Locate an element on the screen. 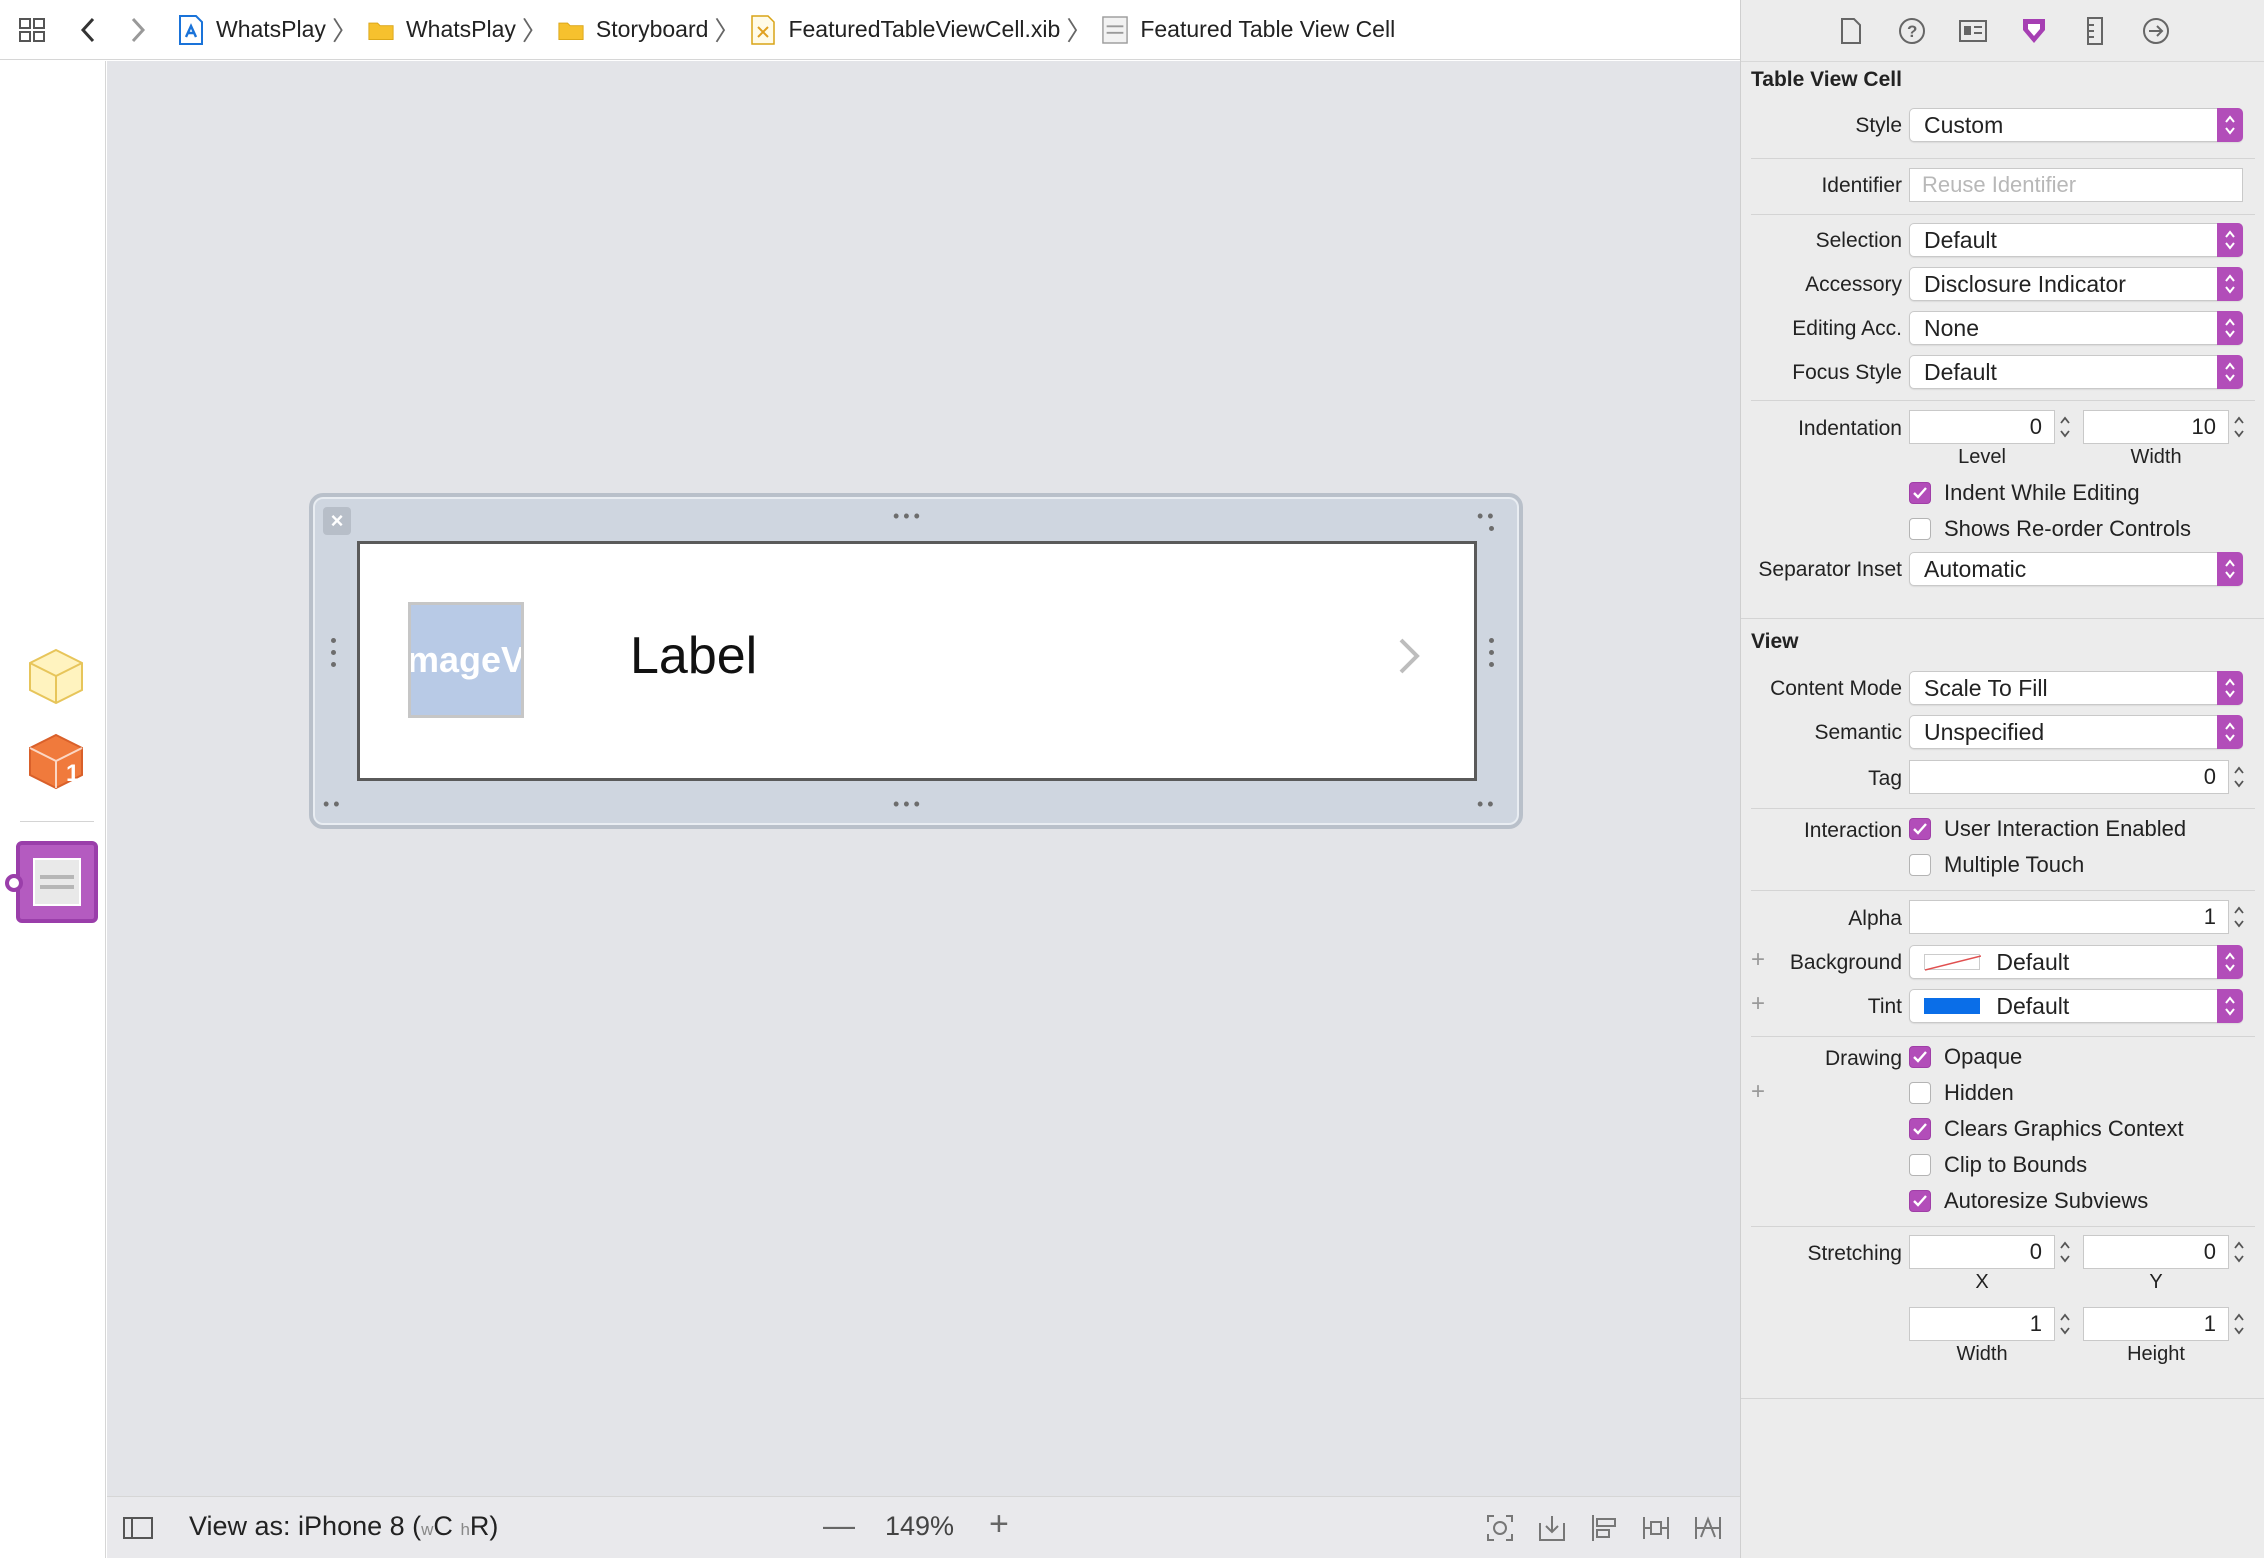 The image size is (2264, 1558). cell-content-view: mageV Label is located at coordinates (917, 661).